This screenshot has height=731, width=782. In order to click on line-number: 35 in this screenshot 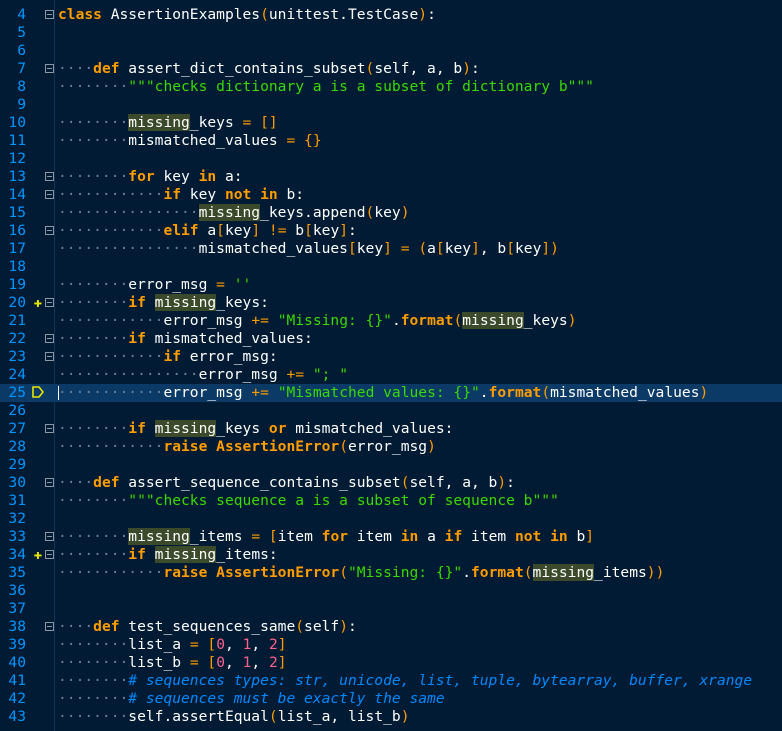, I will do `click(17, 572)`.